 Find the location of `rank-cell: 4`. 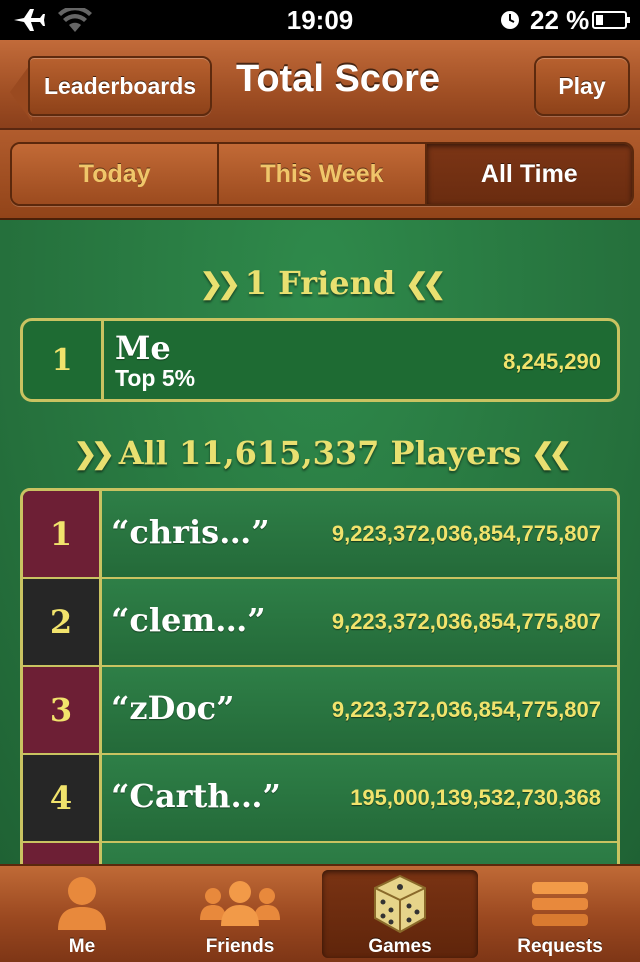

rank-cell: 4 is located at coordinates (62, 798).